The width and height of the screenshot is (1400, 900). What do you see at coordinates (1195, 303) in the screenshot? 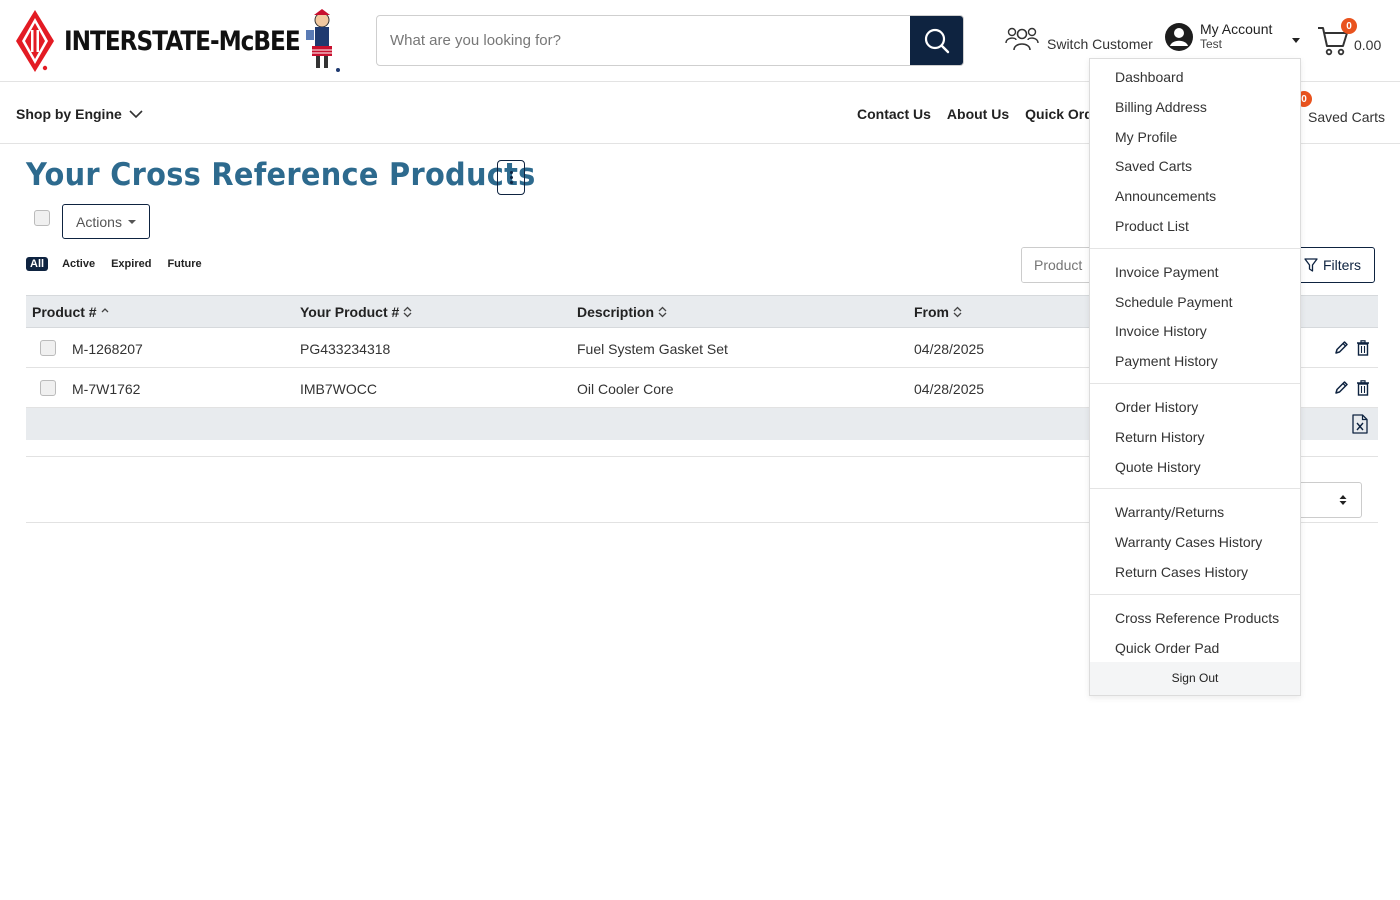
I see `menu-item-schedule-payment: Schedule Payment` at bounding box center [1195, 303].